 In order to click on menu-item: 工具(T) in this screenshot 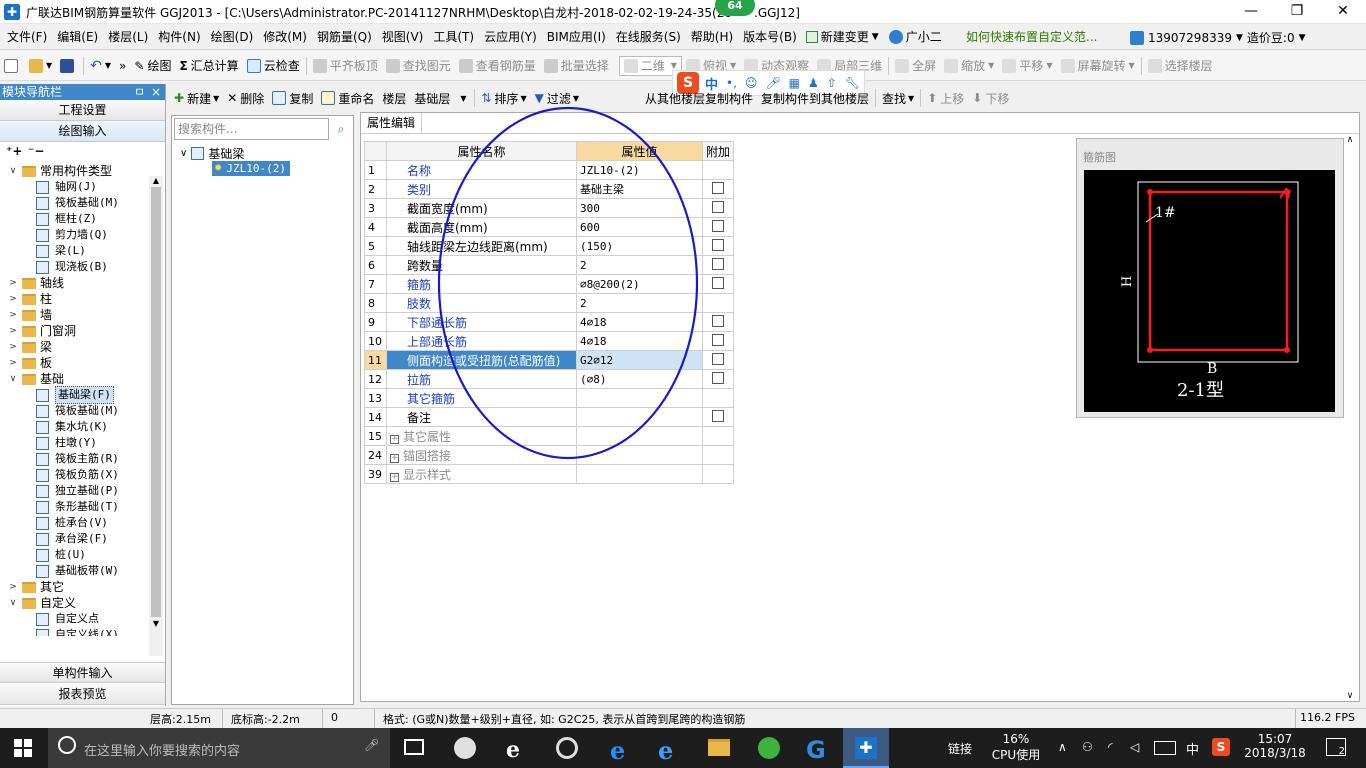, I will do `click(453, 37)`.